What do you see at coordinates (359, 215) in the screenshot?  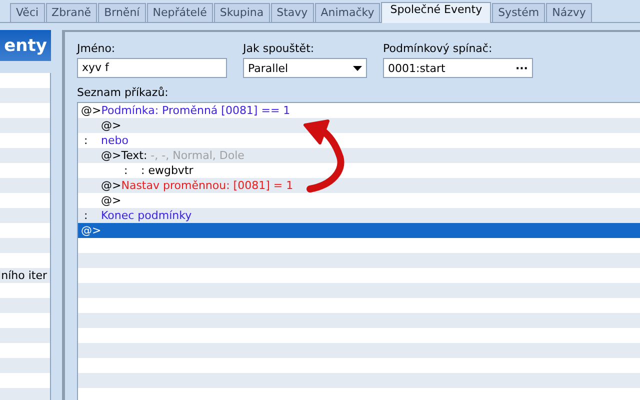 I see `command-row: : Konec podmínky` at bounding box center [359, 215].